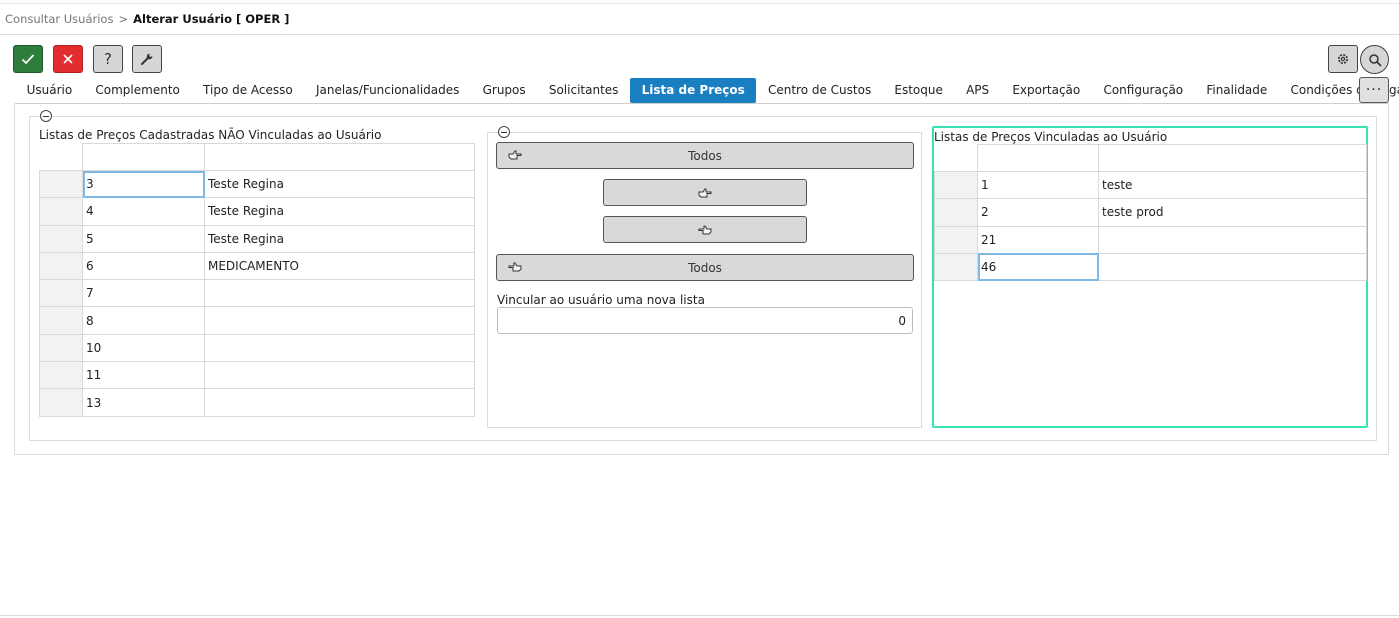 The height and width of the screenshot is (618, 1399). What do you see at coordinates (1343, 59) in the screenshot?
I see `settings-button` at bounding box center [1343, 59].